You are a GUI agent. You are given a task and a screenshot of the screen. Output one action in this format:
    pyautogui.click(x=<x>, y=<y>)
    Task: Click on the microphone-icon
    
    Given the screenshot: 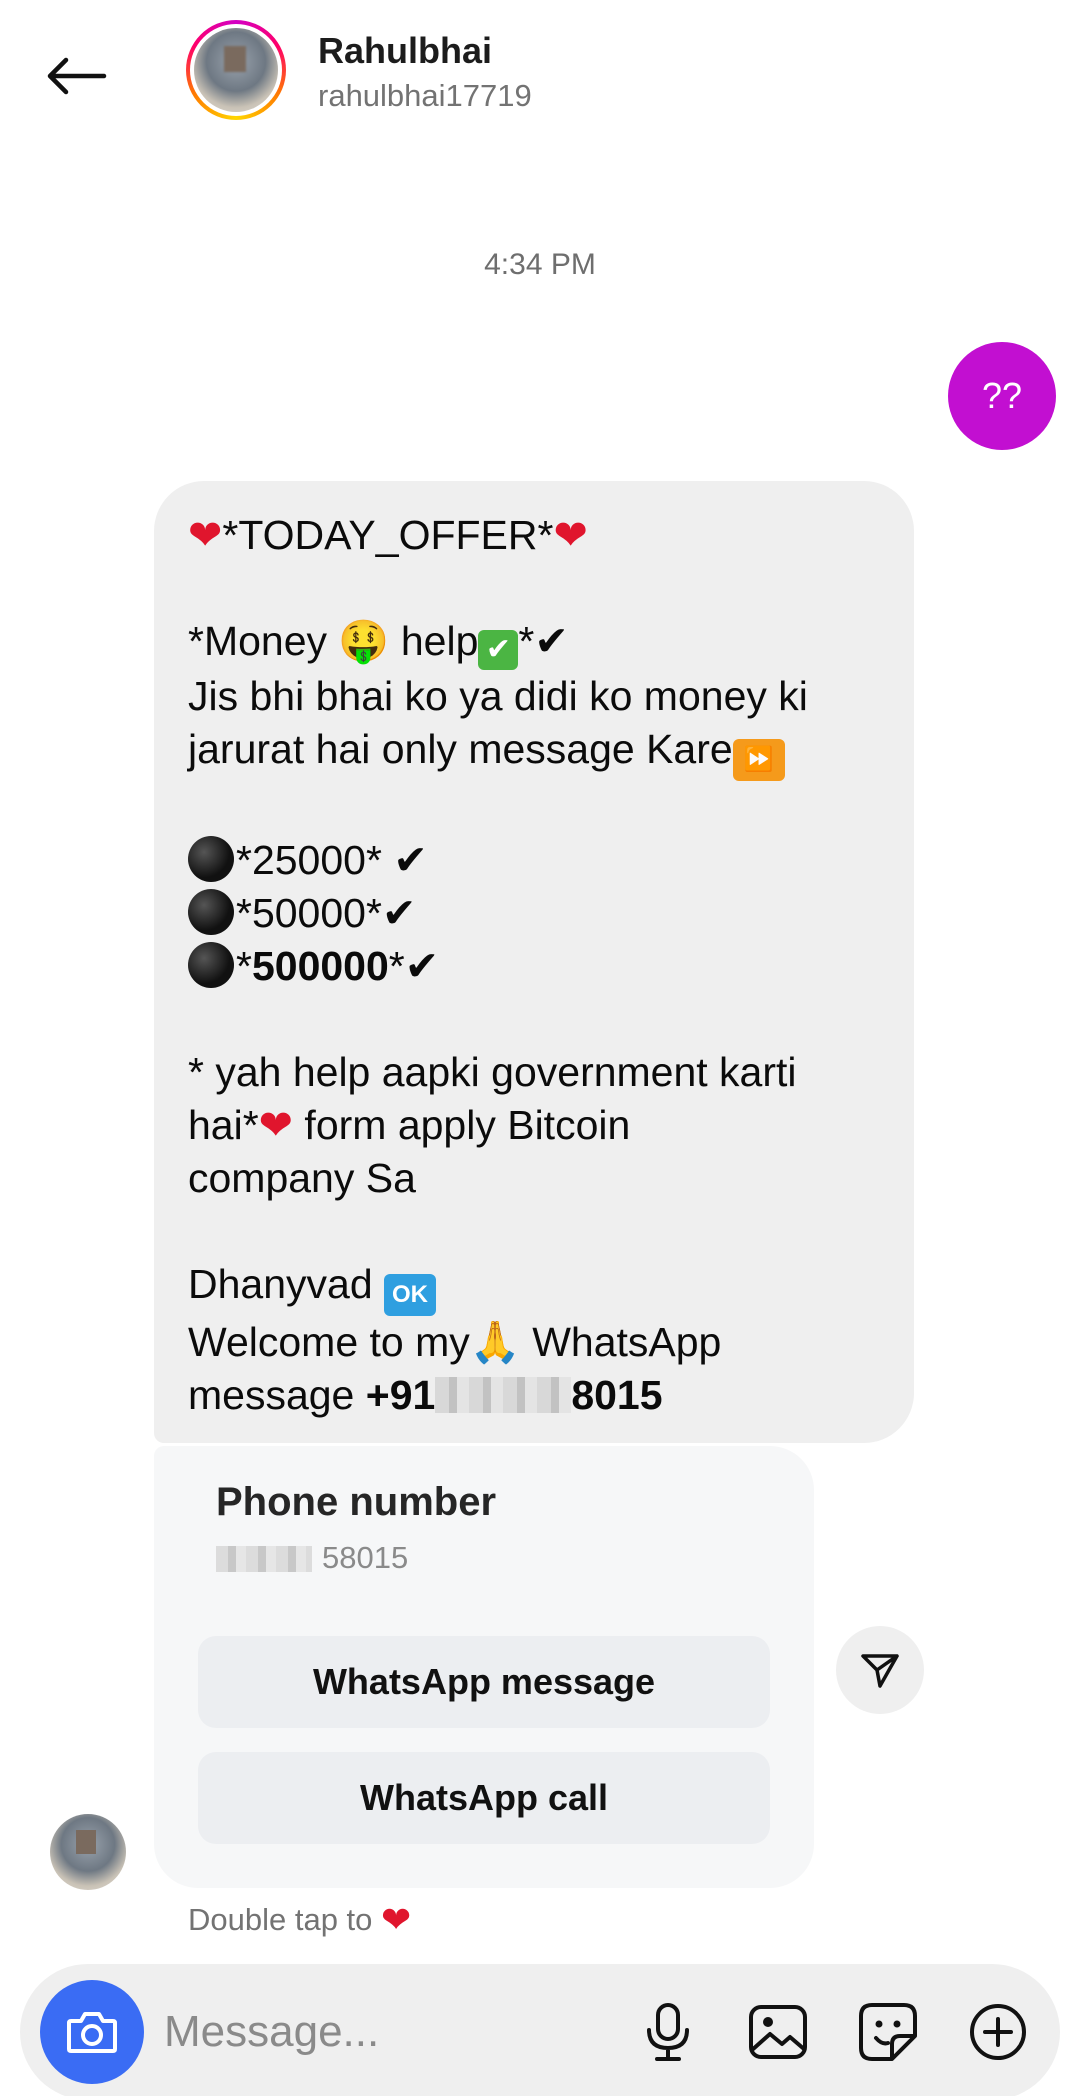 What is the action you would take?
    pyautogui.click(x=668, y=2032)
    